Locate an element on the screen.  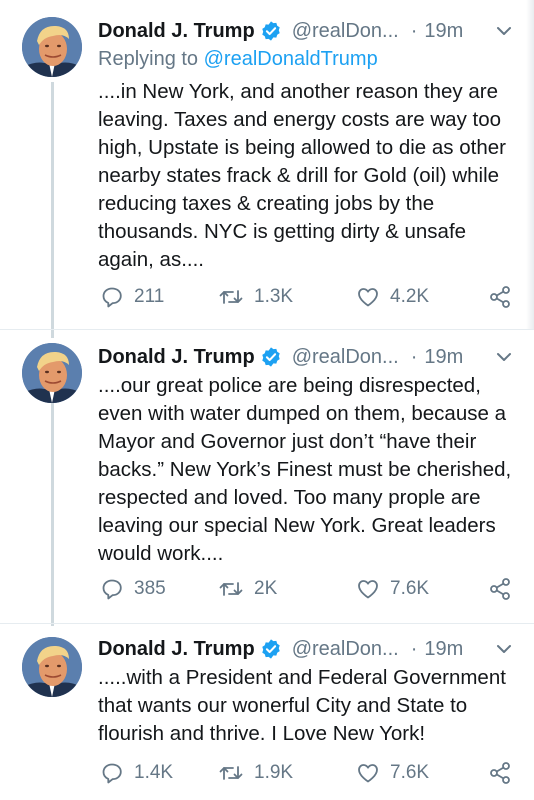
reply-count: 1.4K is located at coordinates (154, 772).